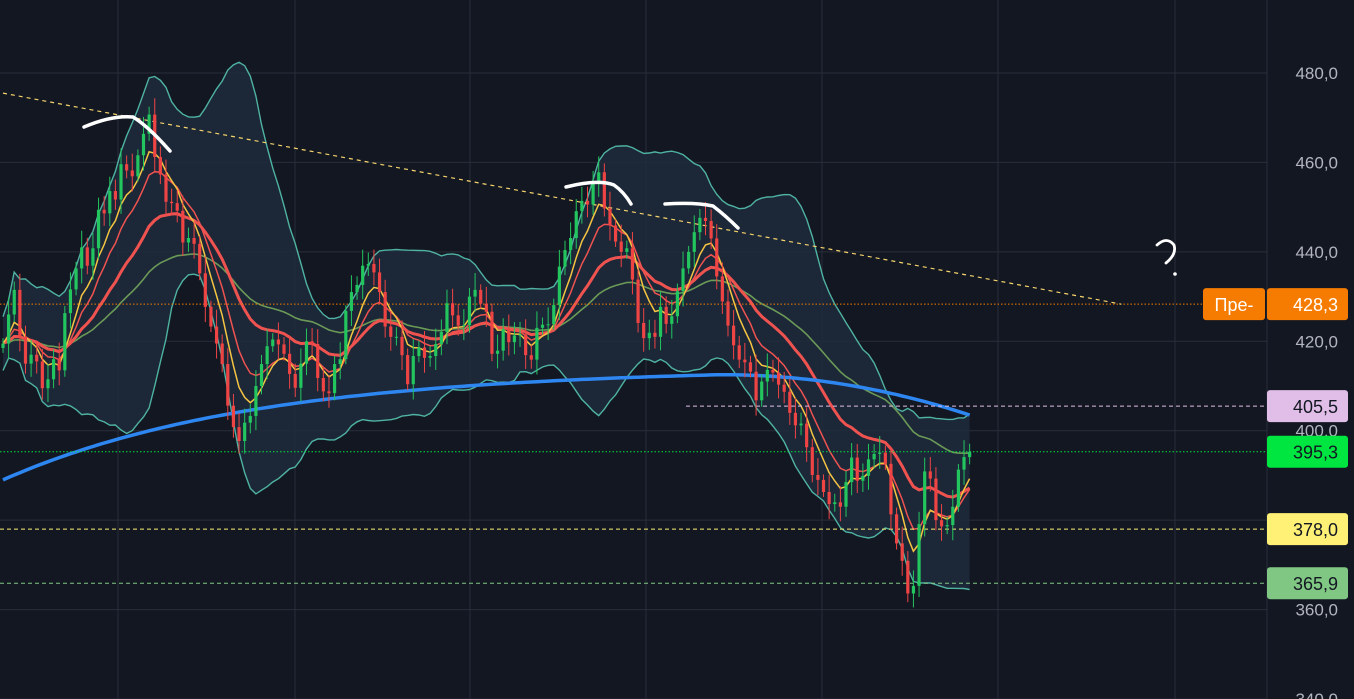 The image size is (1354, 699). I want to click on price-line-label: Пре-, so click(1234, 305).